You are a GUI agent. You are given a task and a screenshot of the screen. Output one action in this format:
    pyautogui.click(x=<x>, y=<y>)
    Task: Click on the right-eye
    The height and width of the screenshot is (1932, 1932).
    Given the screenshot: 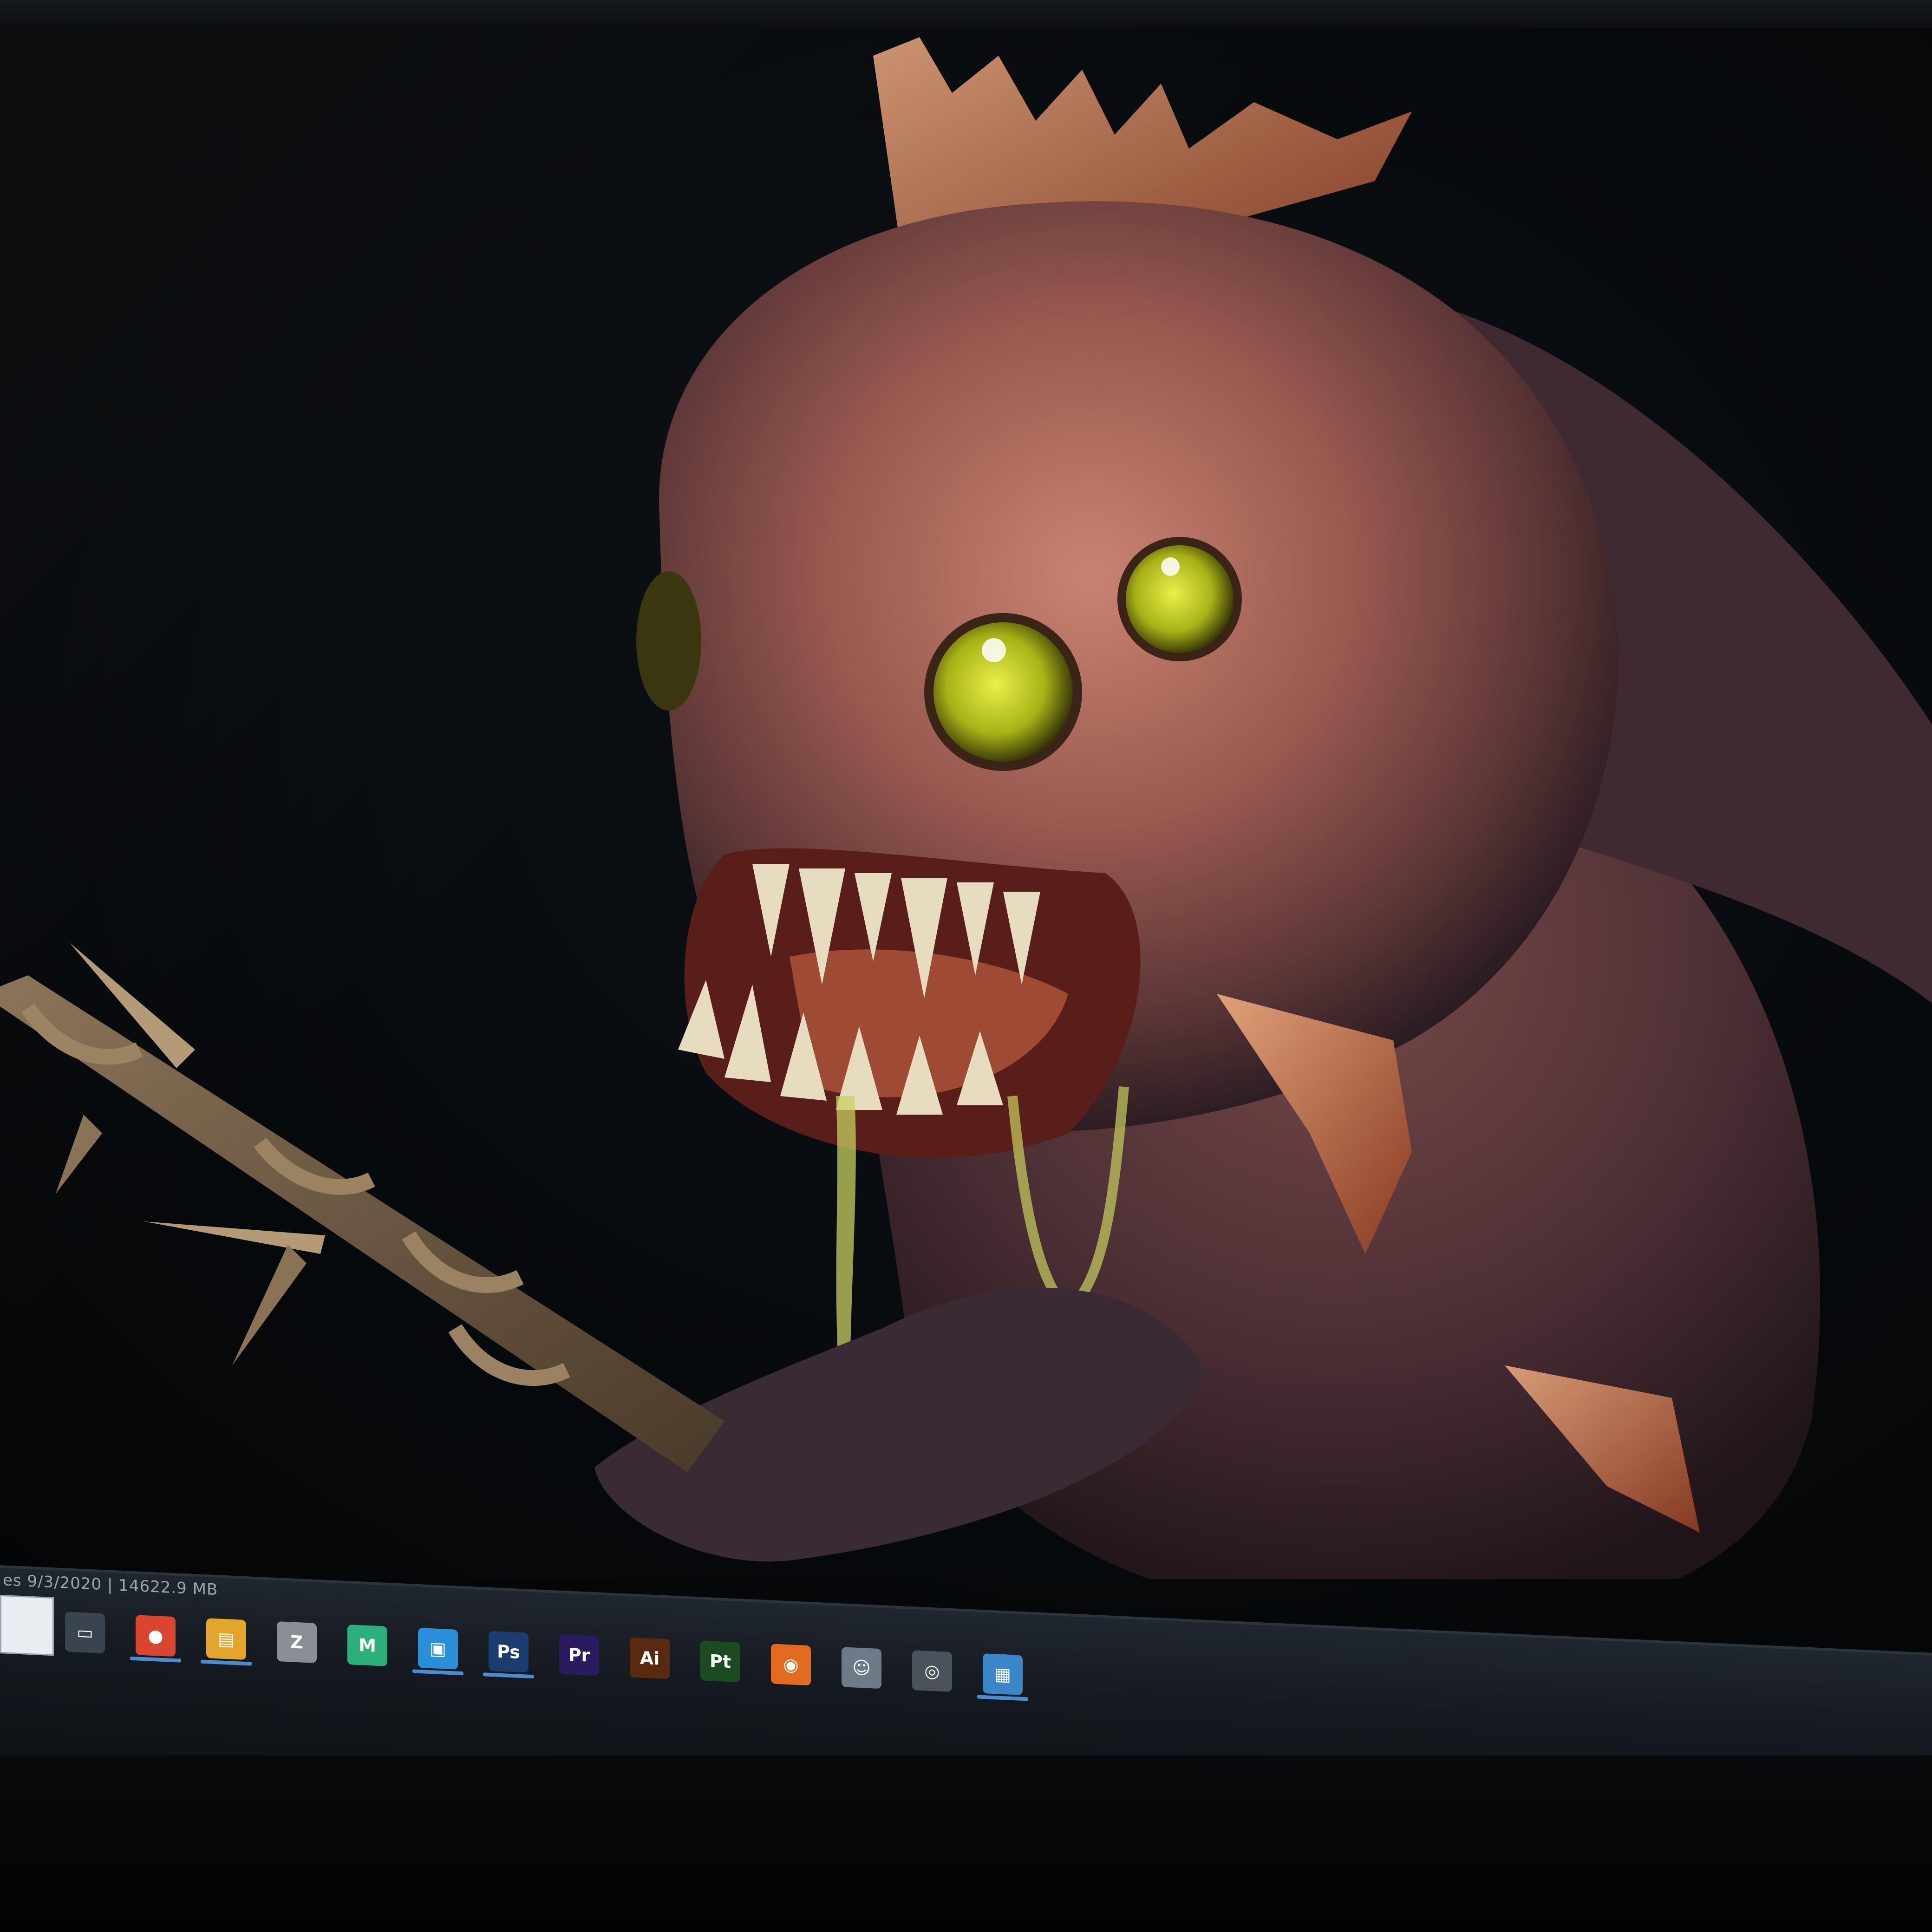 What is the action you would take?
    pyautogui.click(x=1179, y=599)
    